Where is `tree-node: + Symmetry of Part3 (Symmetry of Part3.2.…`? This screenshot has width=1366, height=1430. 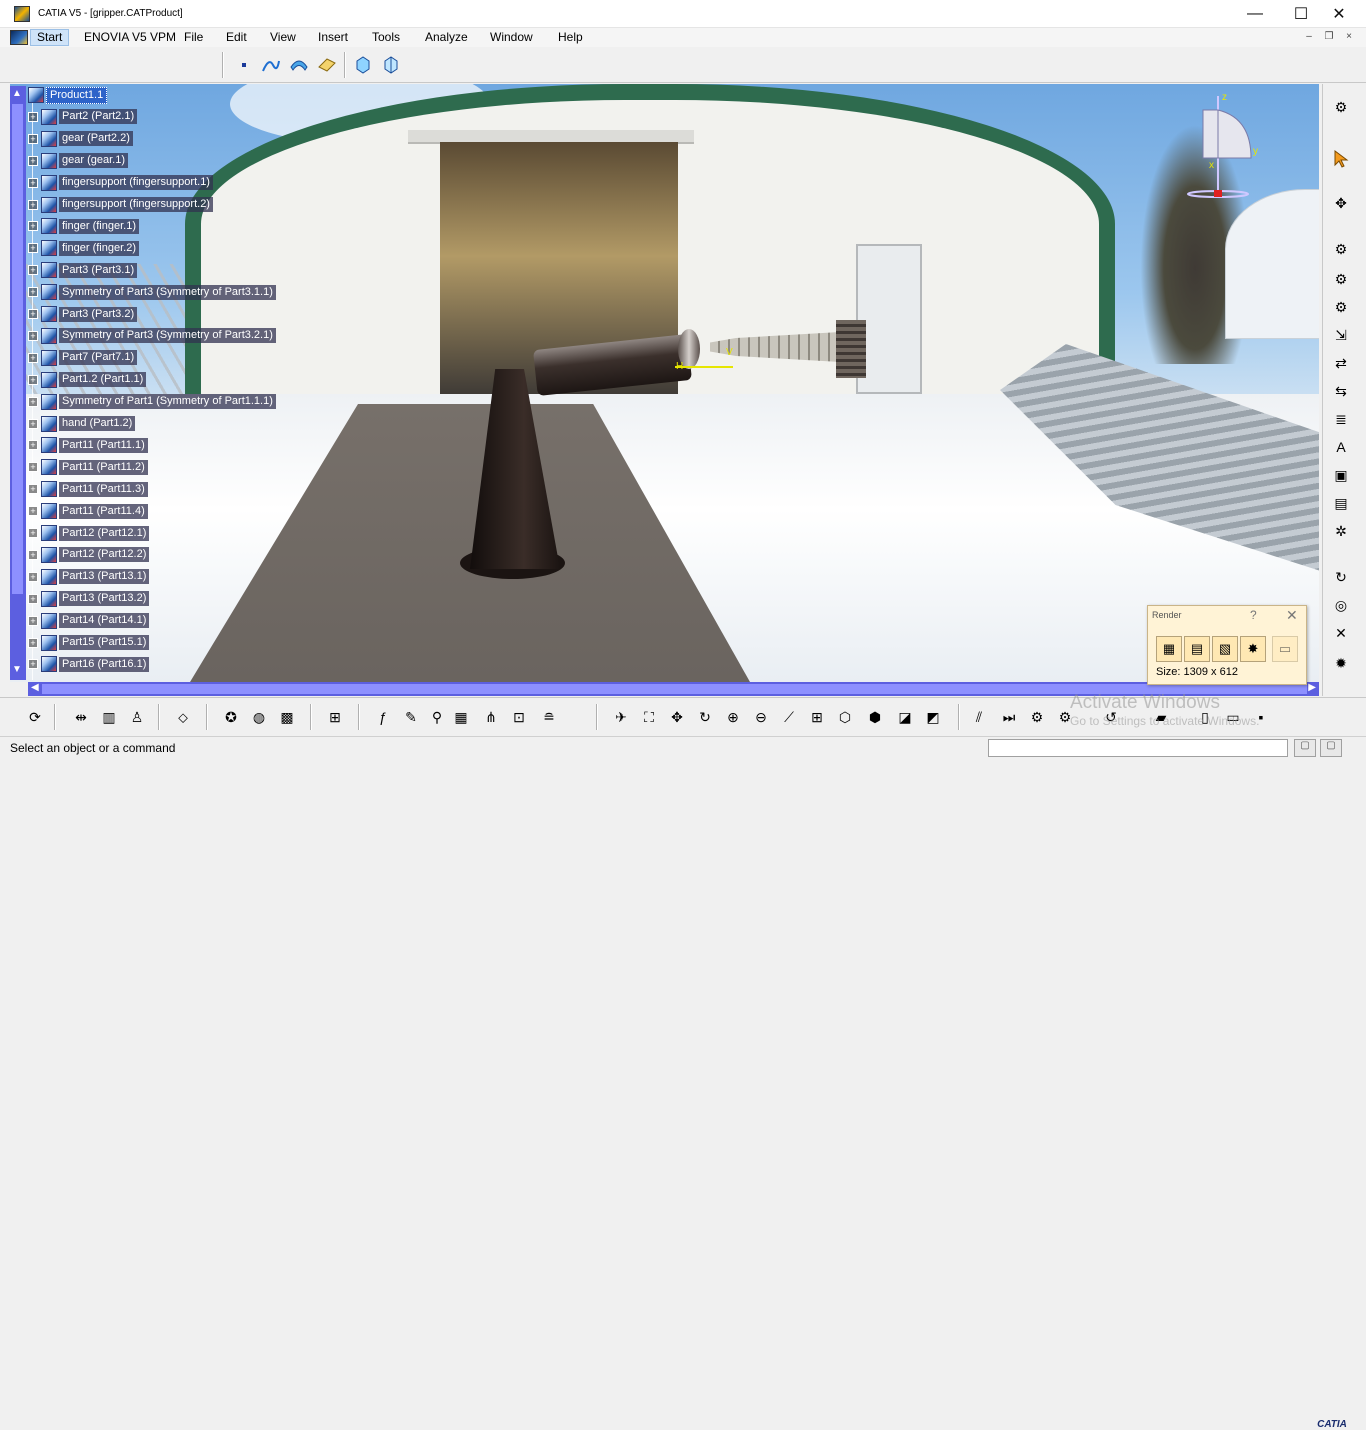 tree-node: + Symmetry of Part3 (Symmetry of Part3.2.… is located at coordinates (152, 336).